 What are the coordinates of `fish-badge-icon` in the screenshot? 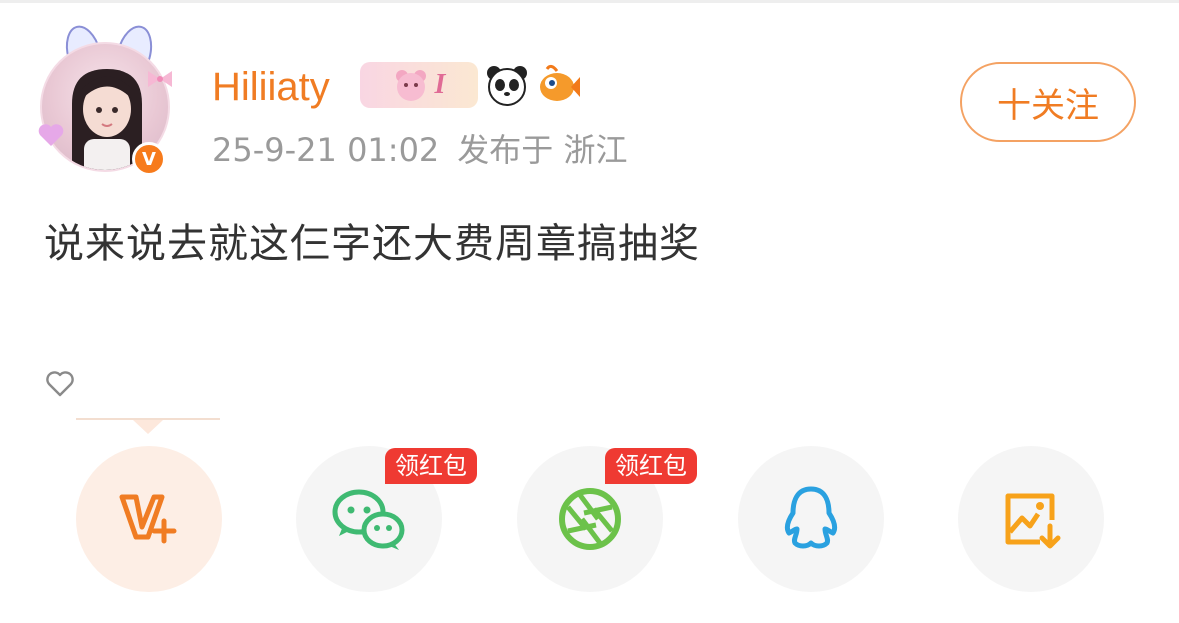 It's located at (559, 85).